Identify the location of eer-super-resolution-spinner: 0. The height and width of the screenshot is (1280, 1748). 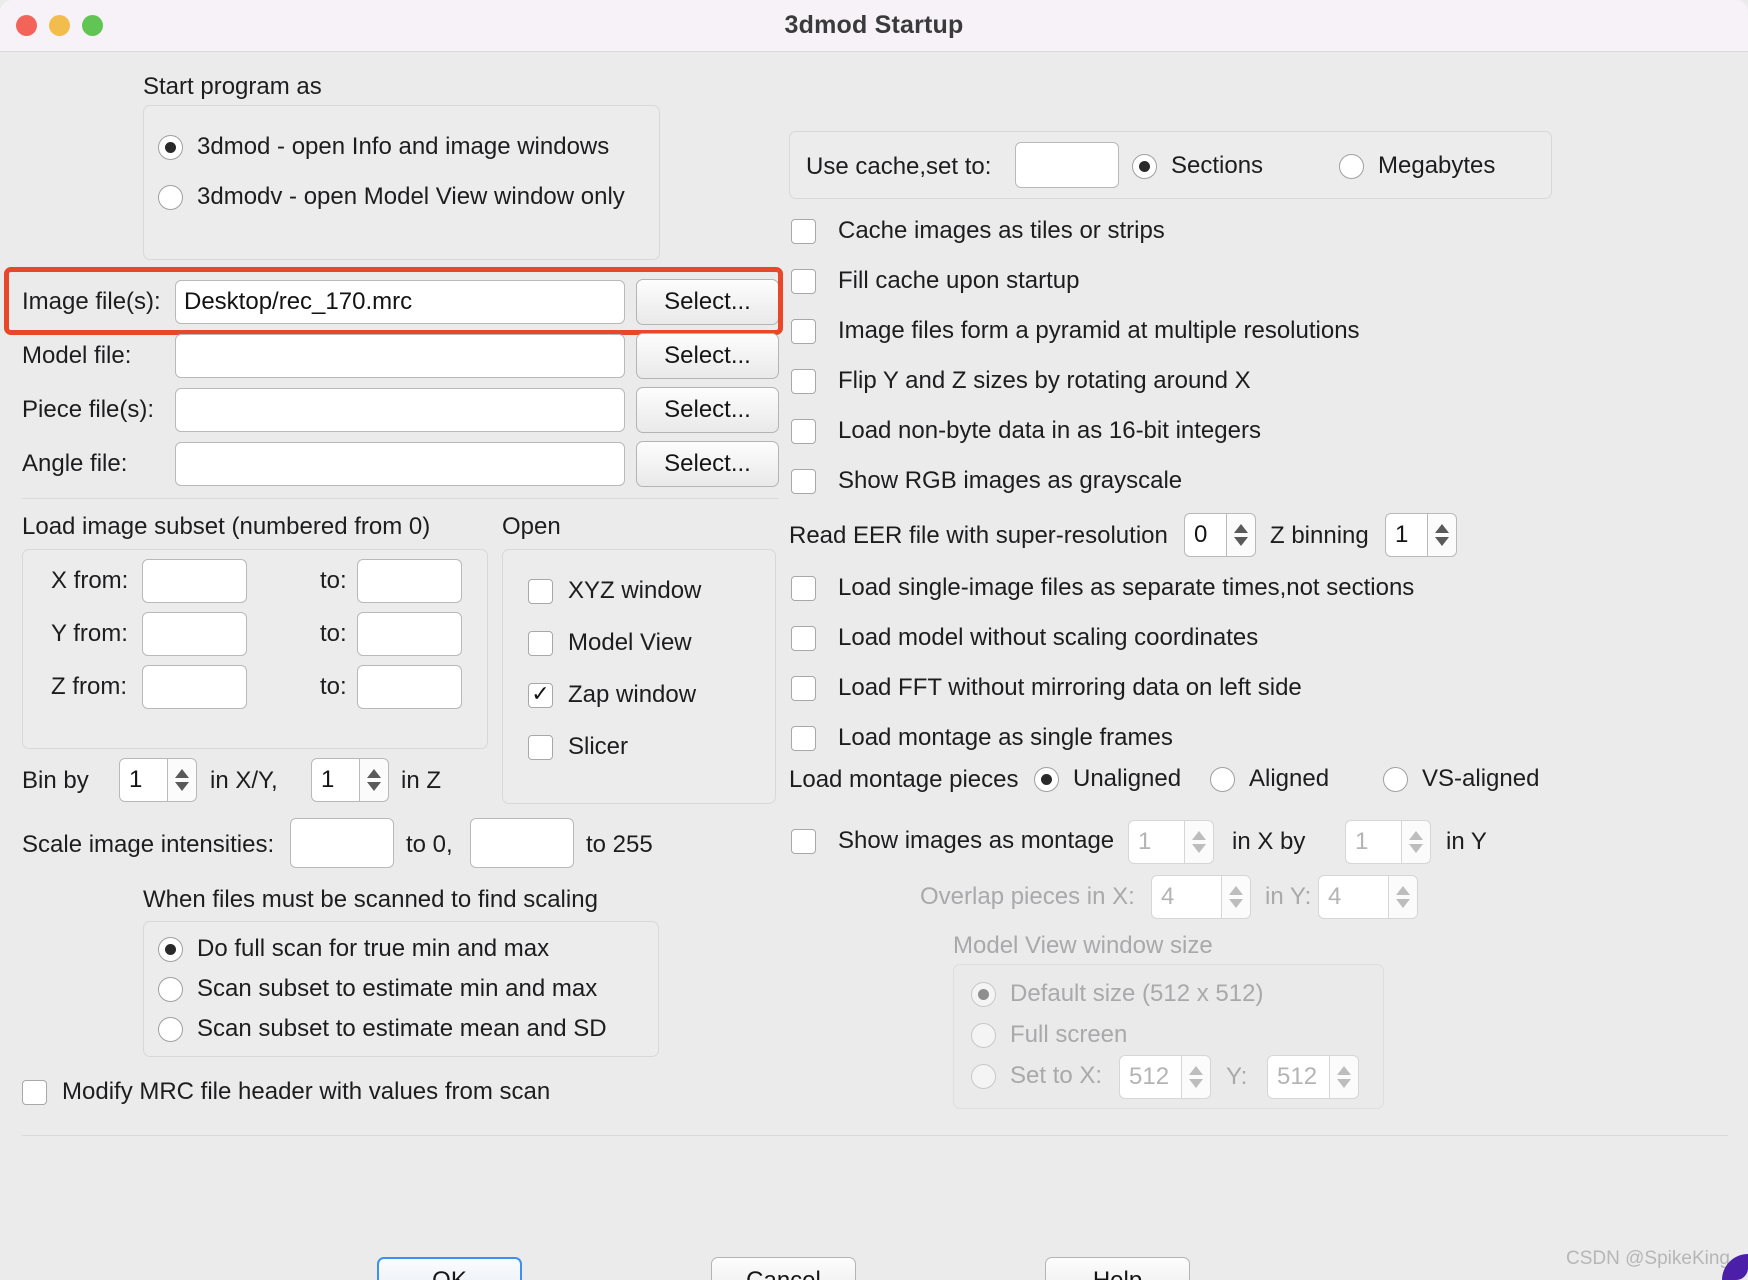
(1220, 535).